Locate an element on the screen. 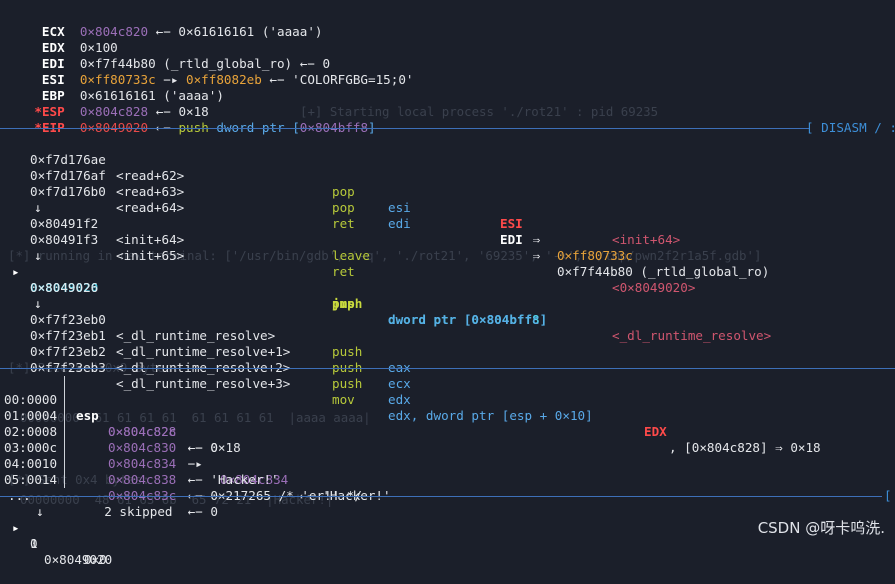 This screenshot has height=584, width=895. disasm-symbol: <init+65> is located at coordinates (150, 255).